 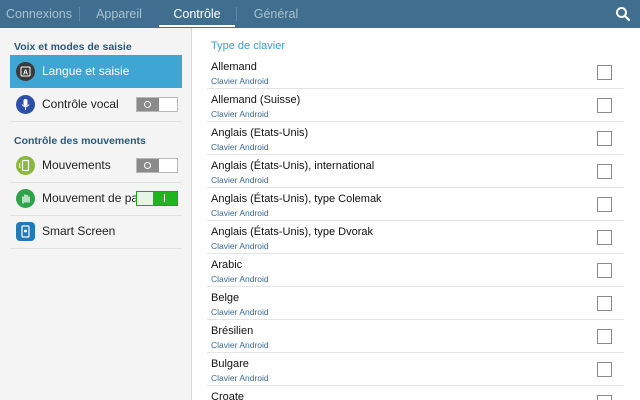 I want to click on section-title-motion-control: Contrôle des mouvements, so click(x=80, y=141).